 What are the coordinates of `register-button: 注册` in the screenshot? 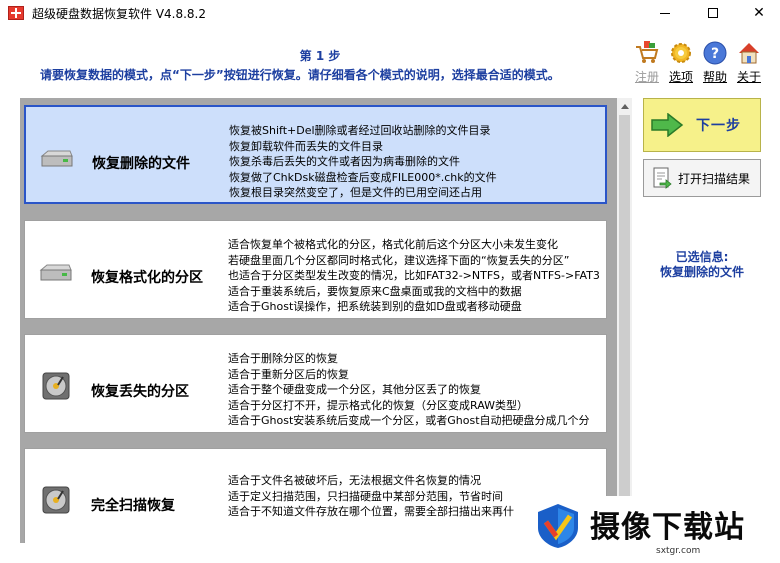 It's located at (647, 62).